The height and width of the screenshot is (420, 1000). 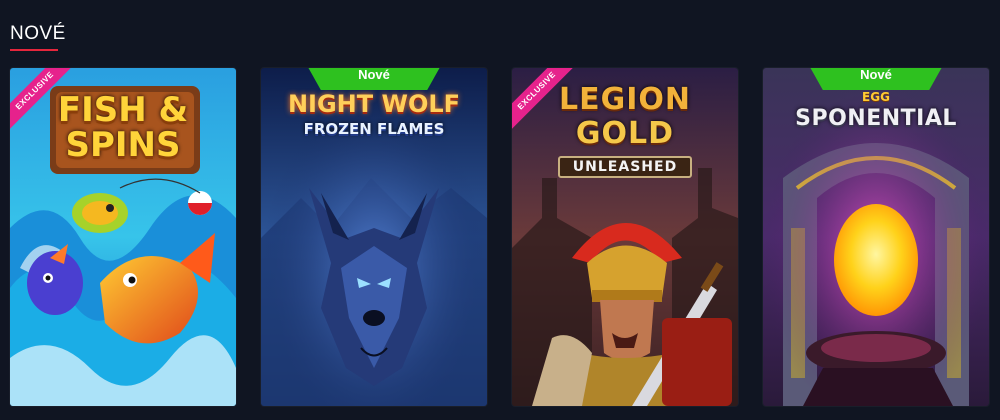 I want to click on section-title: NOVÉ, so click(x=38, y=33).